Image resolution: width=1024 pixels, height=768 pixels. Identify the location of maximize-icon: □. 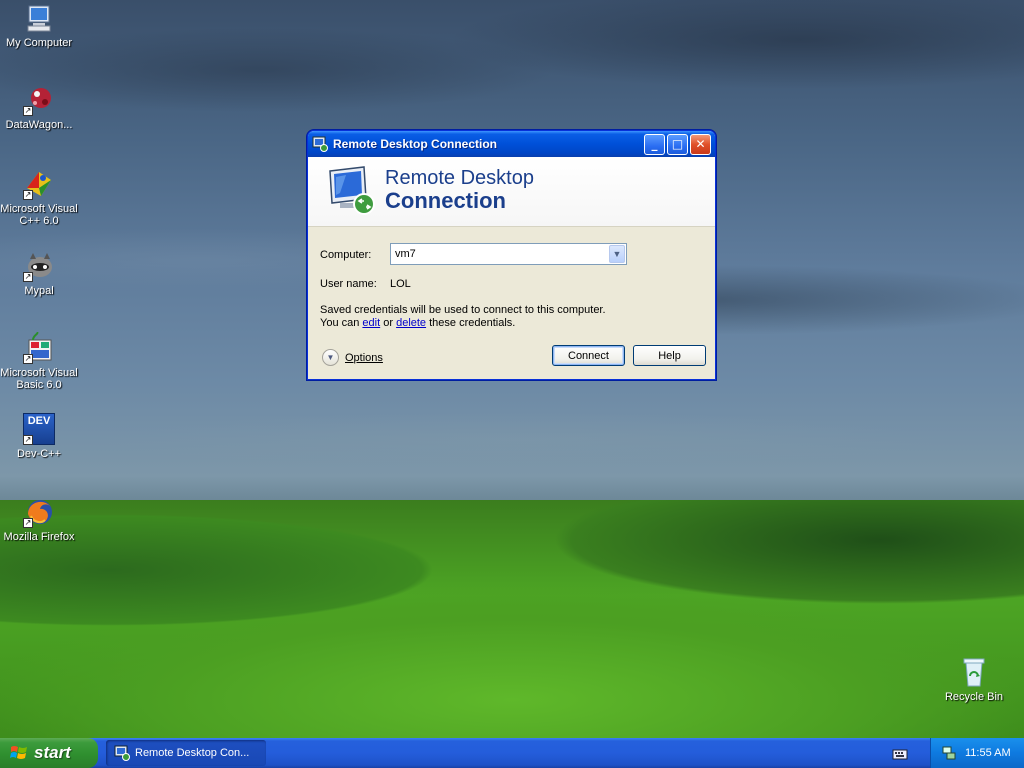
(677, 144).